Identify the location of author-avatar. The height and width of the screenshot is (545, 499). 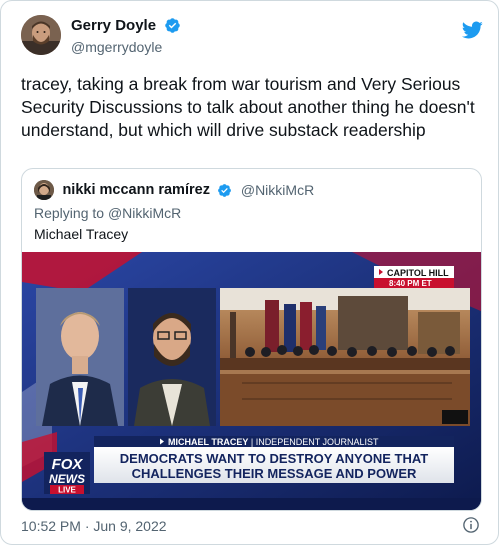
(41, 35).